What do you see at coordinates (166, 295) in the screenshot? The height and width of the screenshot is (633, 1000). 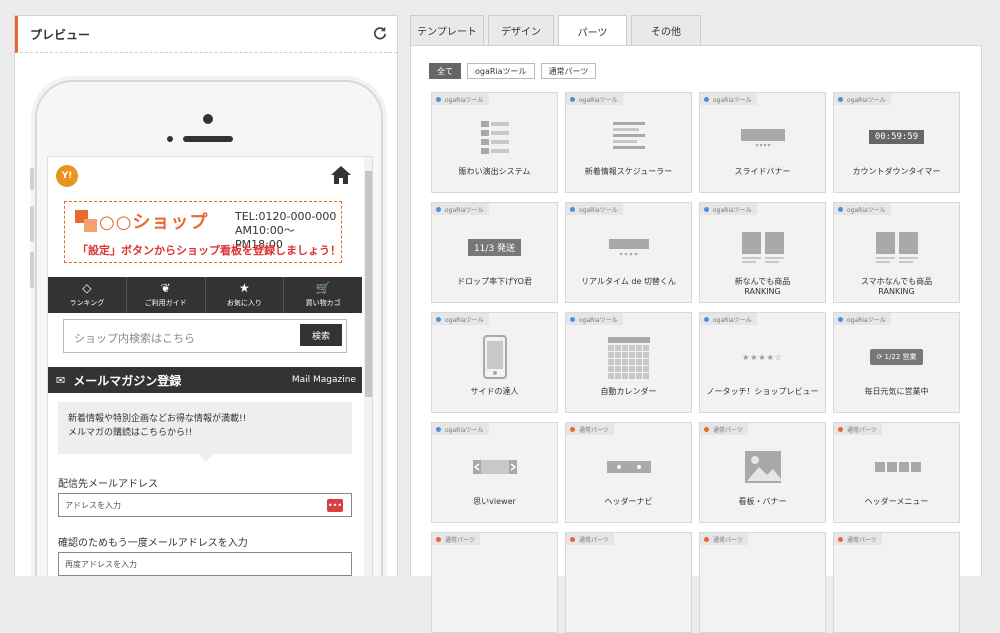 I see `nav-guide: ❦ ご利用ガイド` at bounding box center [166, 295].